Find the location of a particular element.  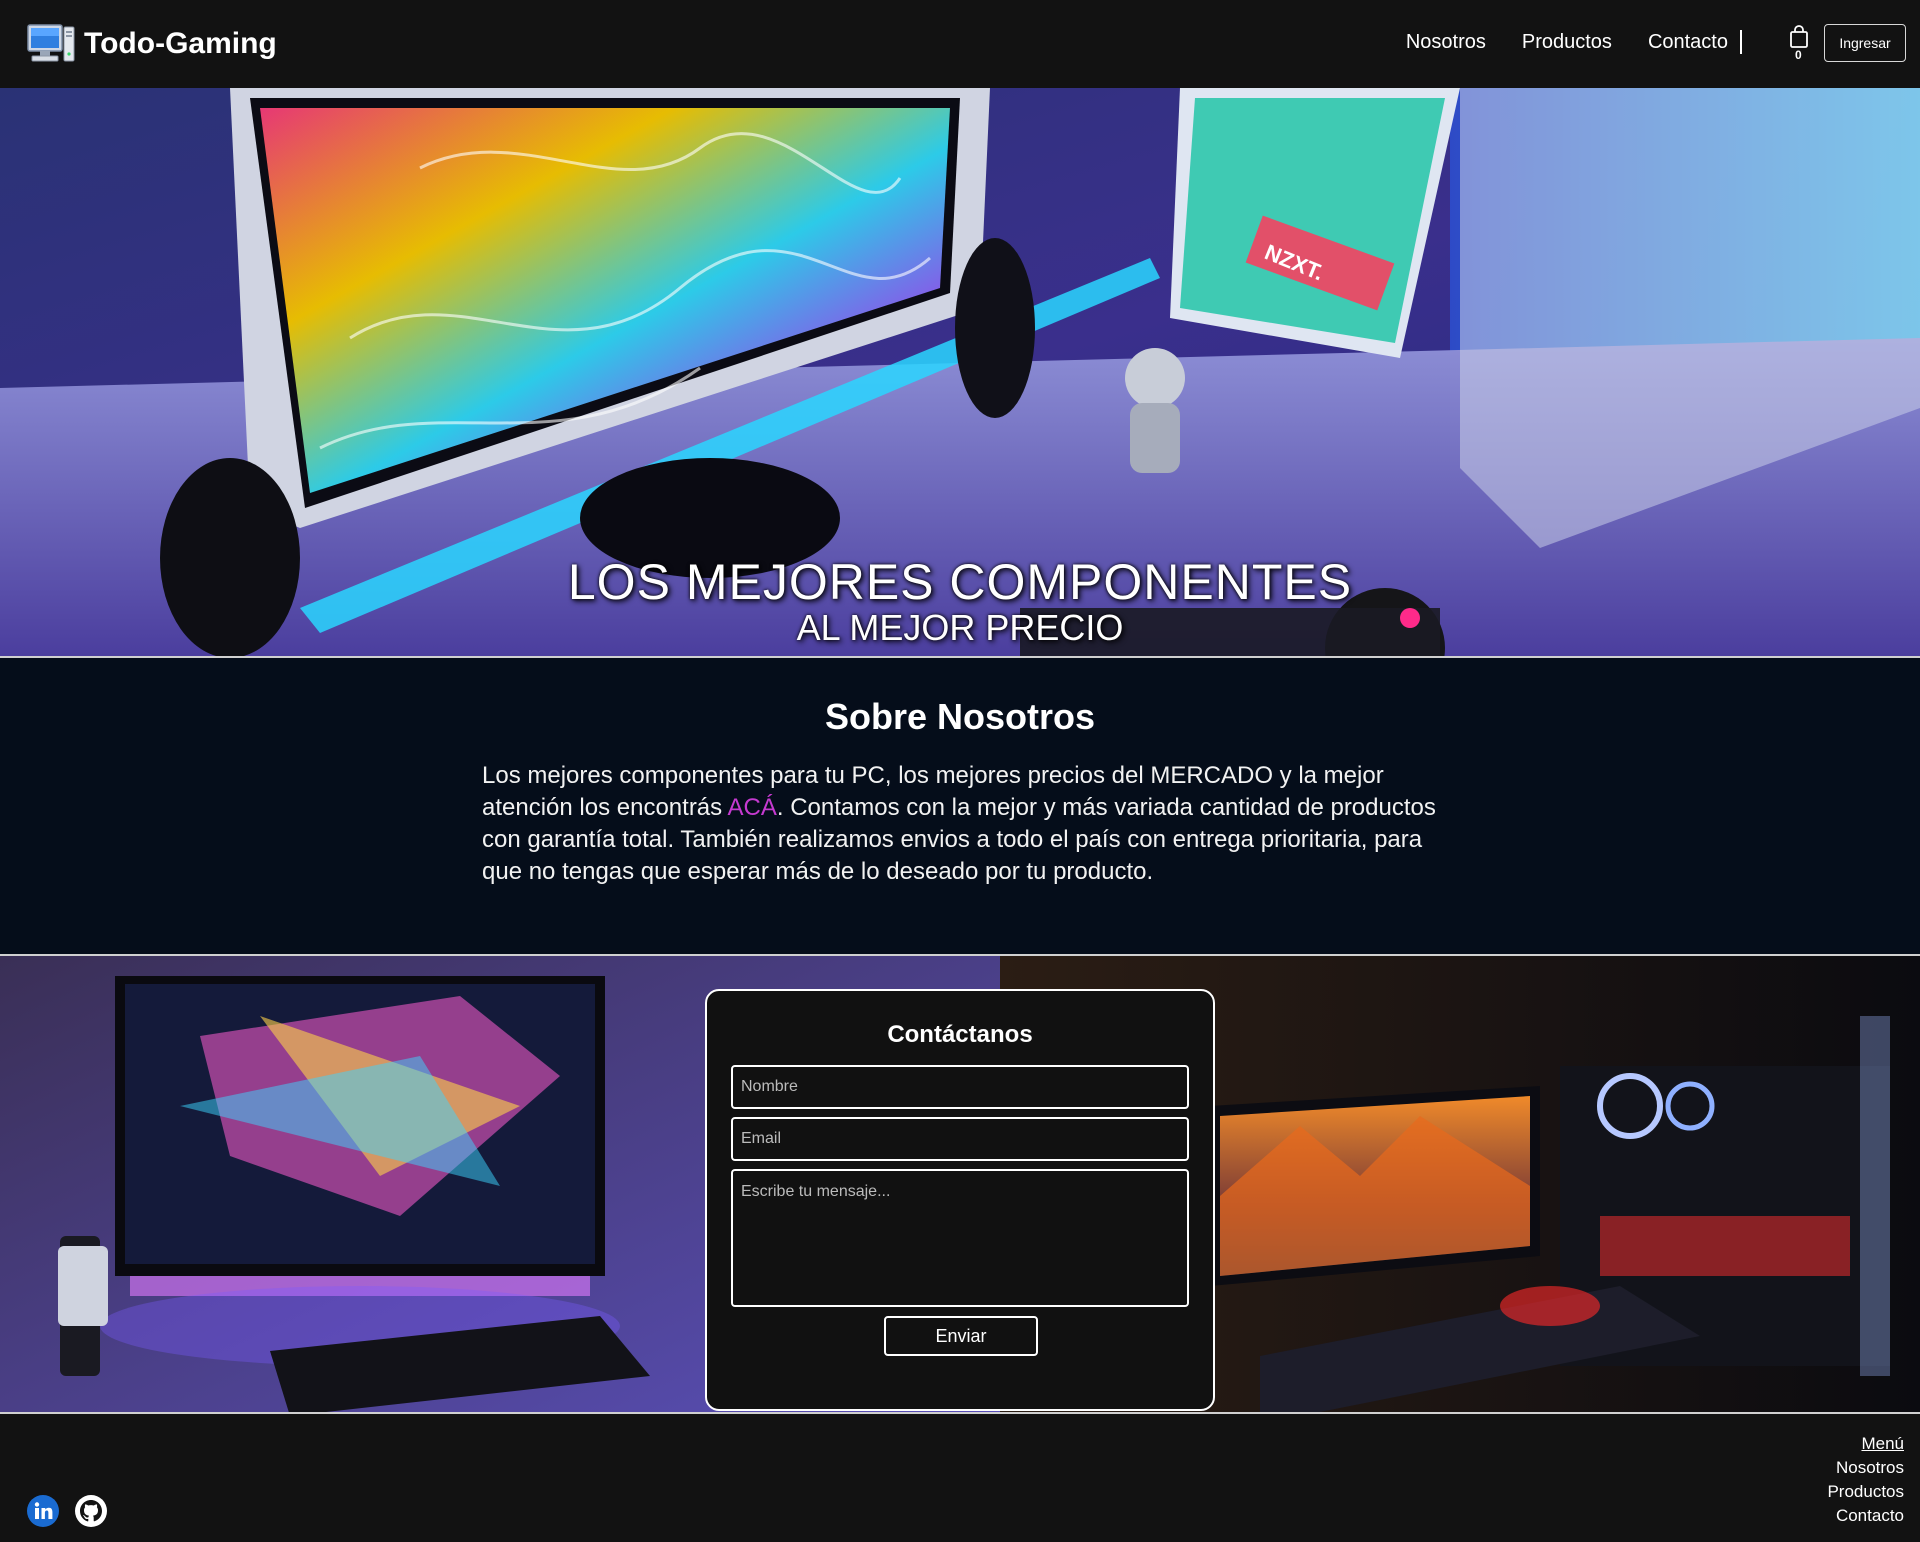

message-textarea is located at coordinates (960, 1238).